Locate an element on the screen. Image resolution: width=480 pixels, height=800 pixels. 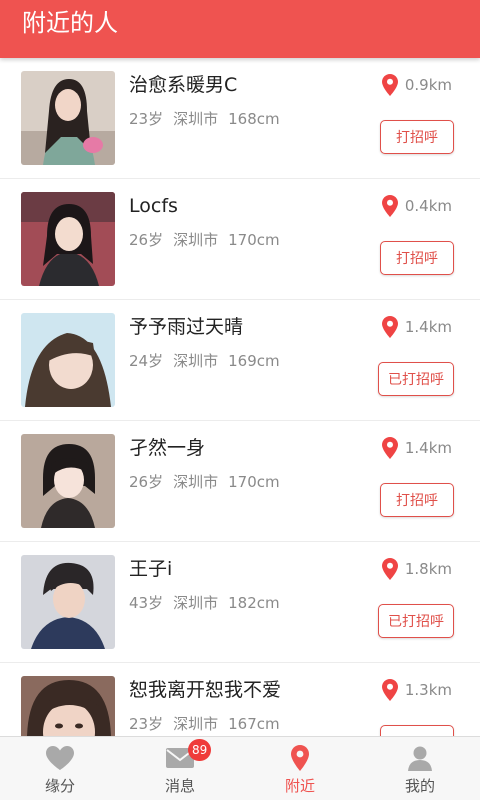
distance-indicator: 1.8km is located at coordinates (416, 569).